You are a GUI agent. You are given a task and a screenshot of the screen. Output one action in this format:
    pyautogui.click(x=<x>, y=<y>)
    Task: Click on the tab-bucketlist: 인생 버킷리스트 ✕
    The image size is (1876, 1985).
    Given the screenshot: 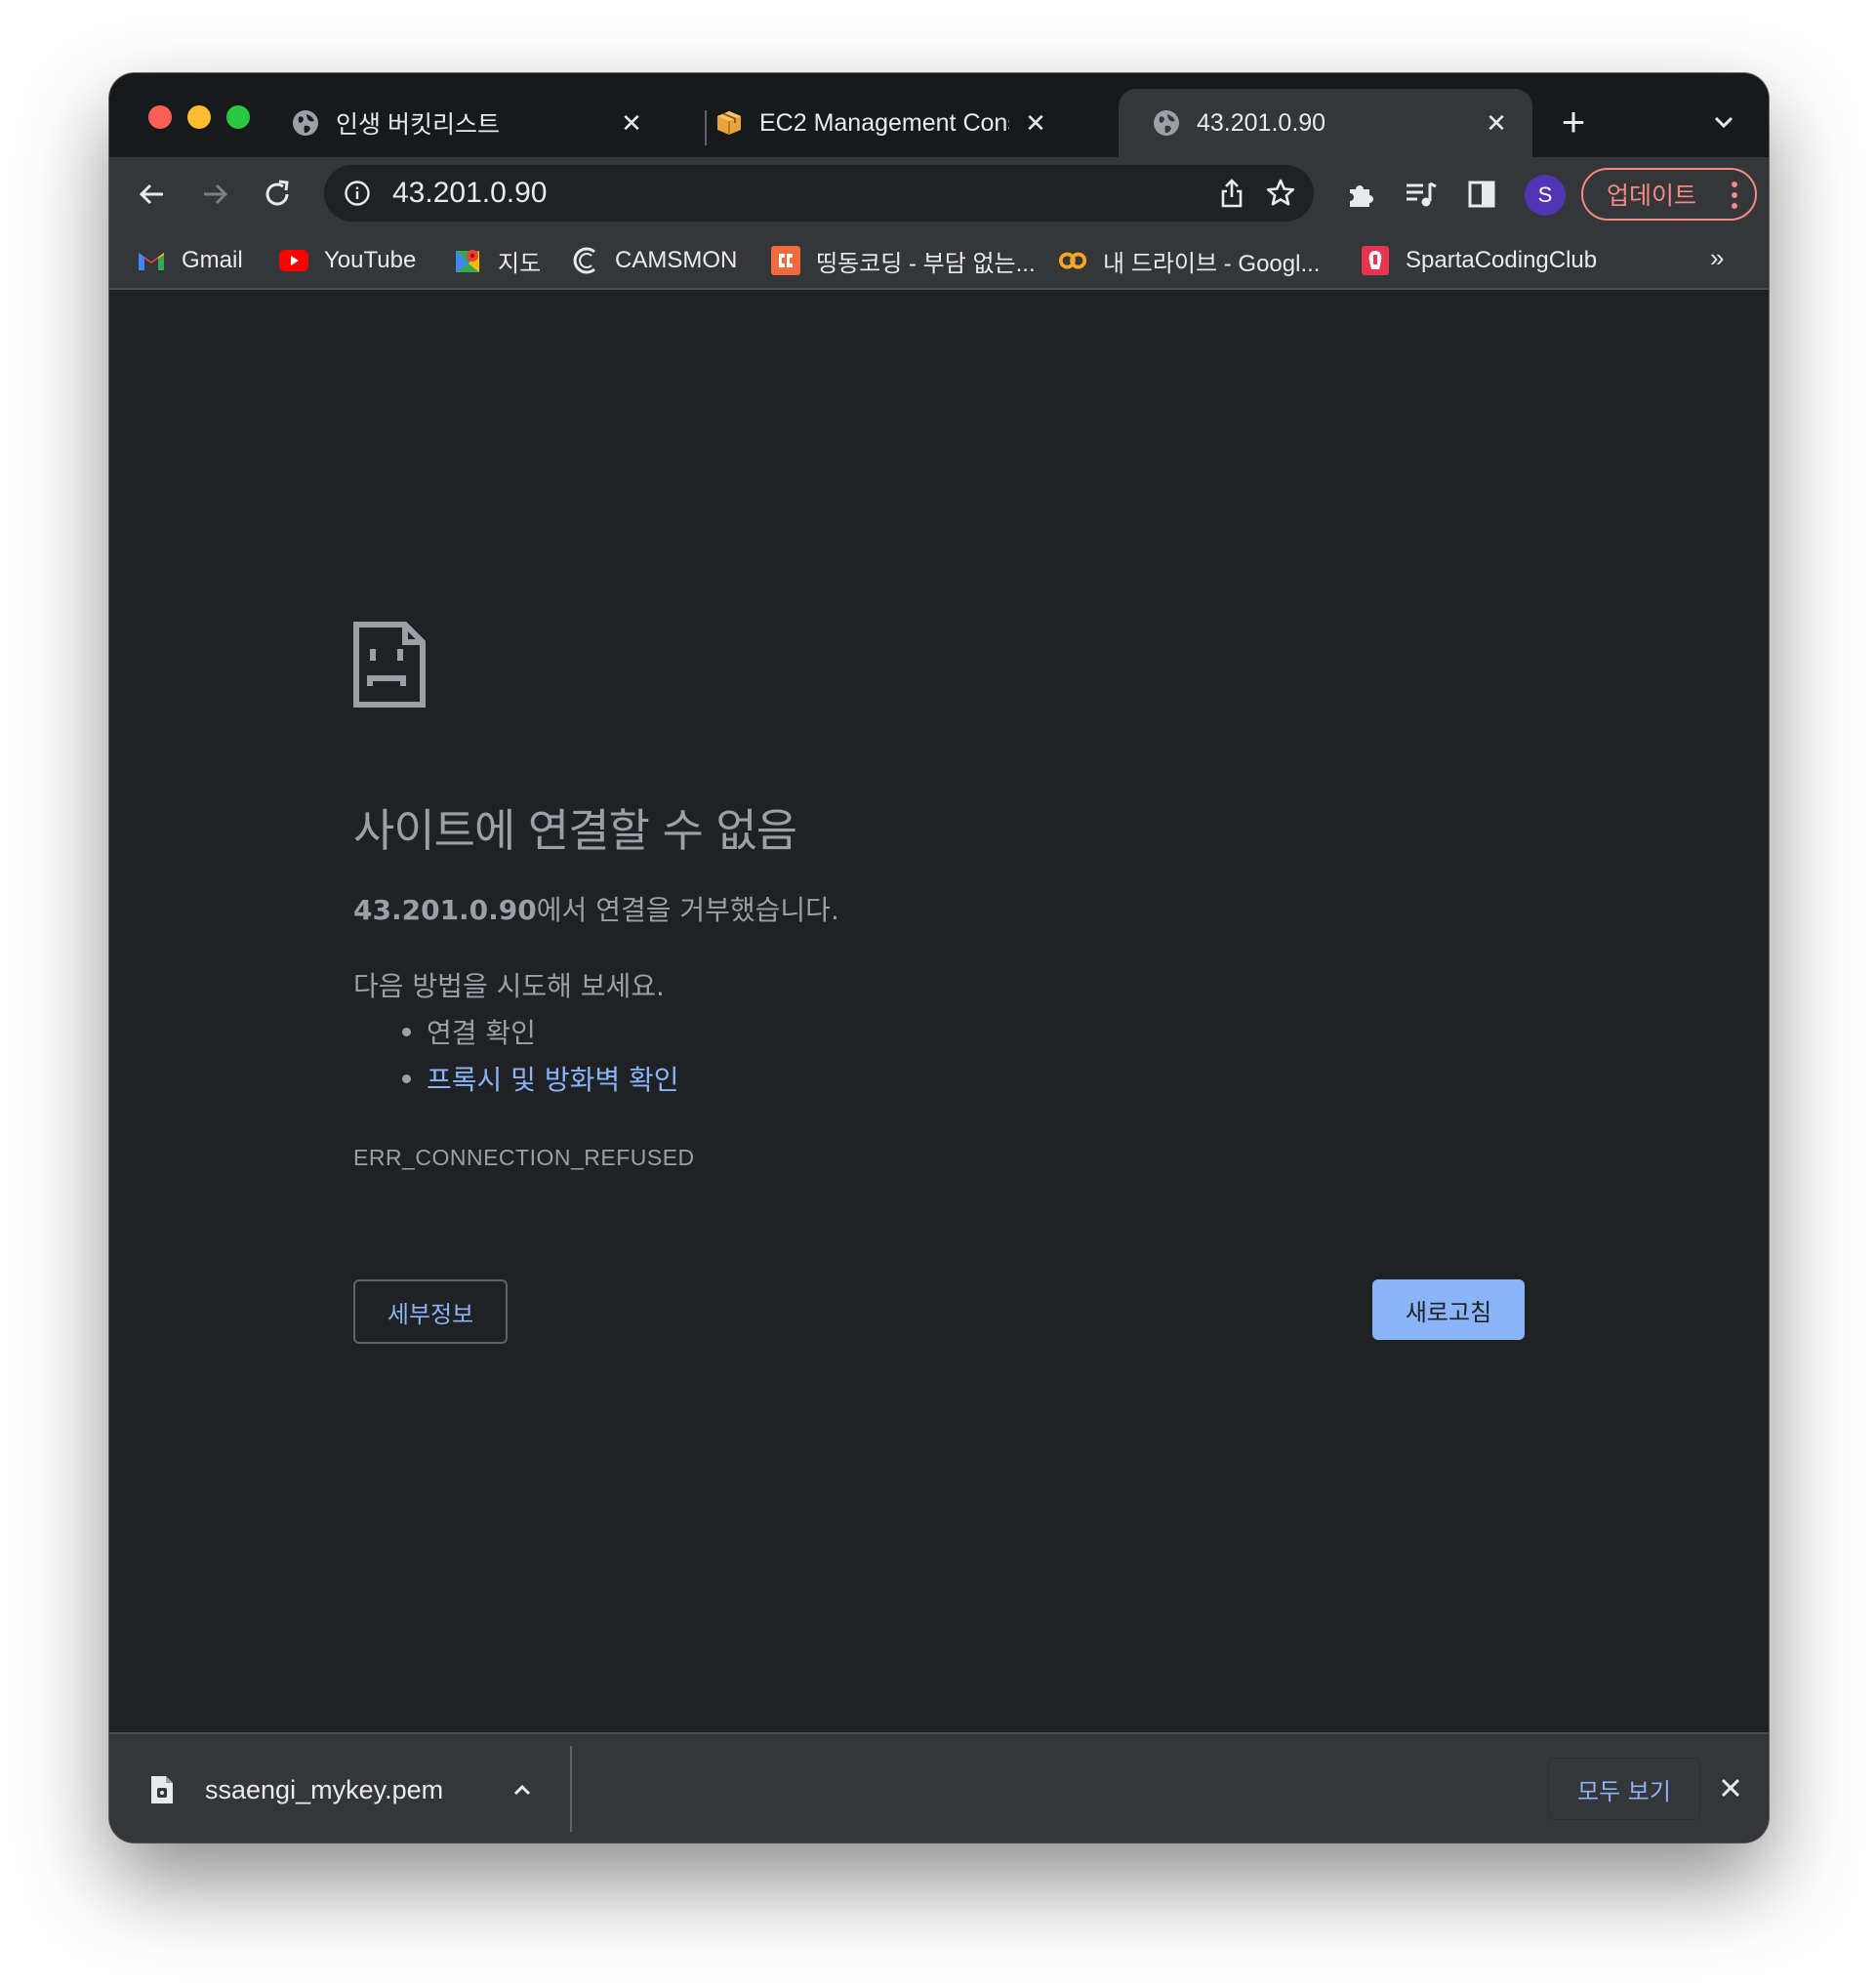 What is the action you would take?
    pyautogui.click(x=463, y=123)
    